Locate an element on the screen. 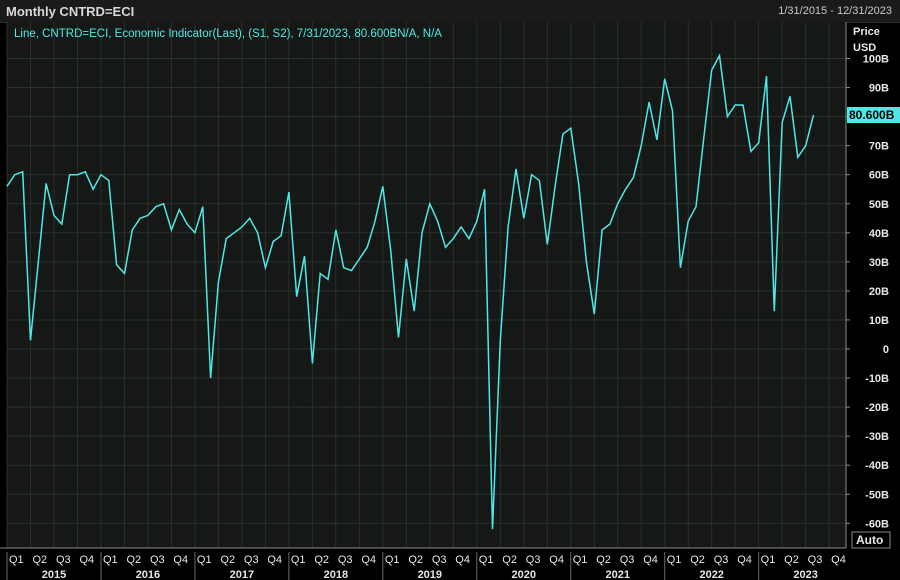  x-year-label: 2018 is located at coordinates (336, 574).